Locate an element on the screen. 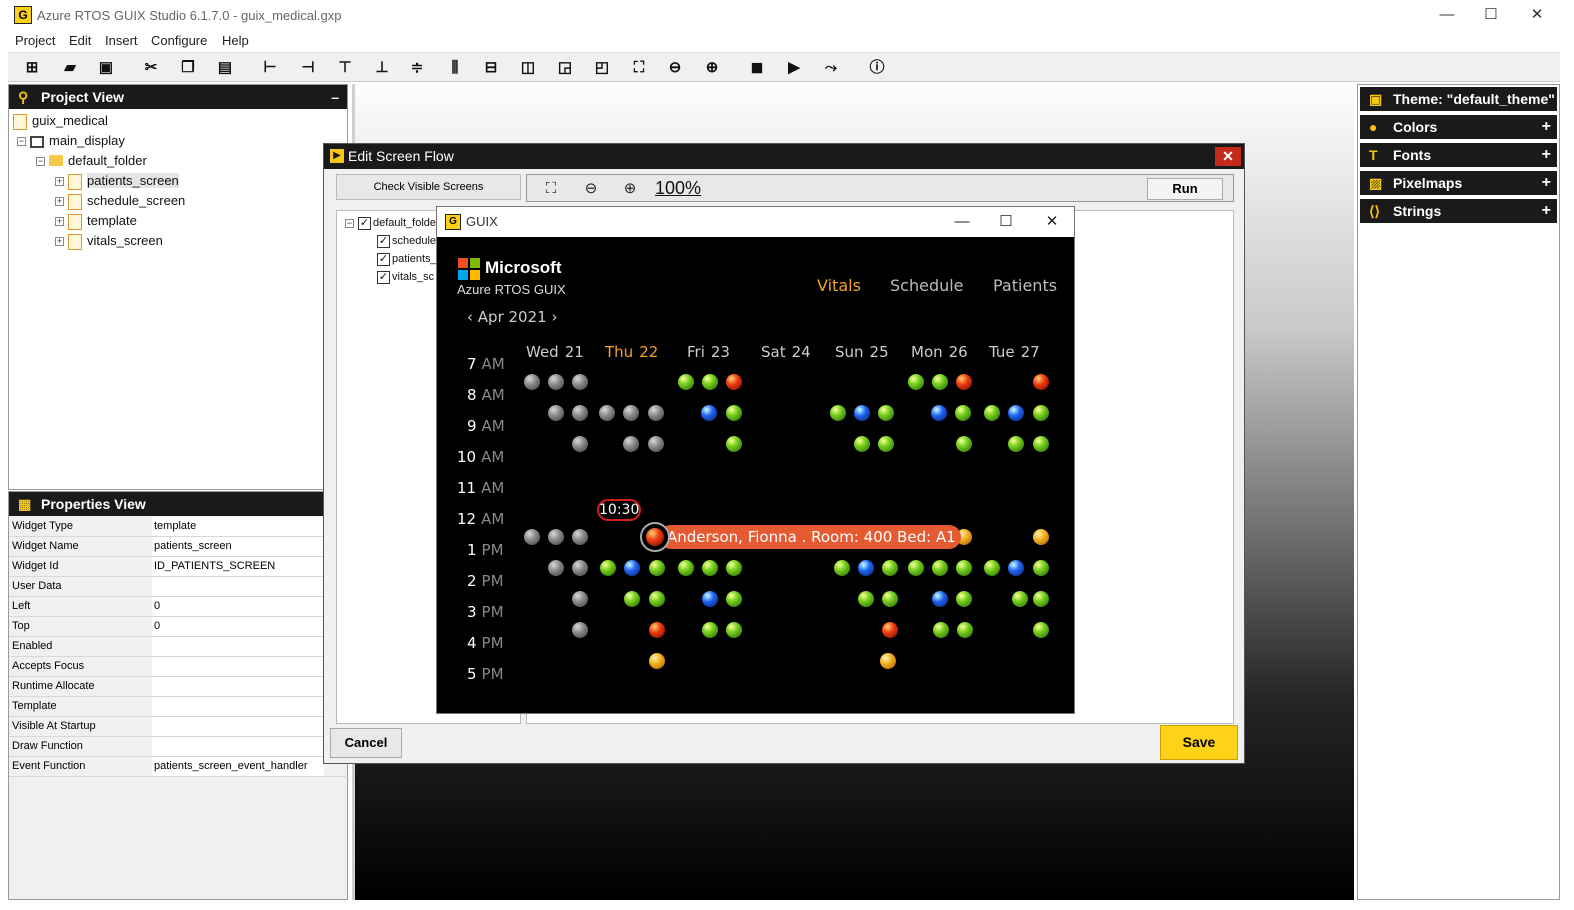 The image size is (1574, 910). month-selector: ‹ Apr 2021 › is located at coordinates (512, 317).